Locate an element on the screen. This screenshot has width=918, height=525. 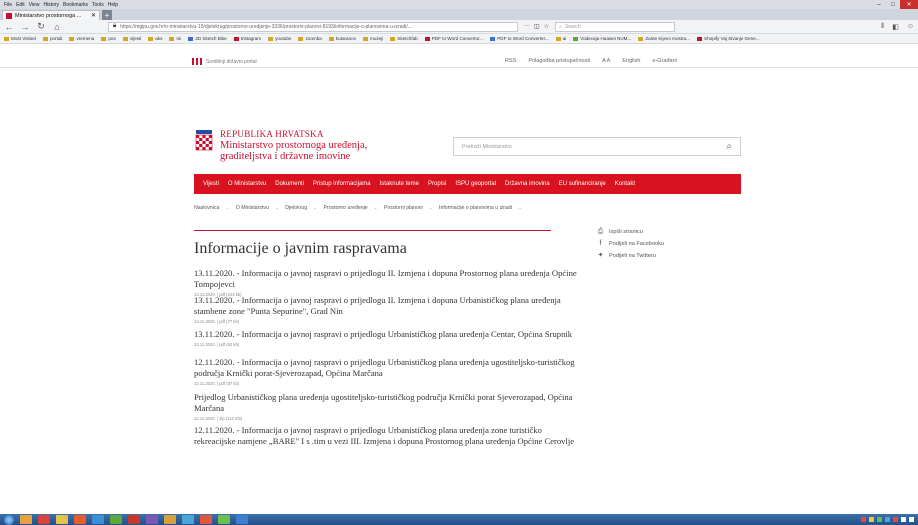
home-icon: ⌂ is located at coordinates (57, 27).